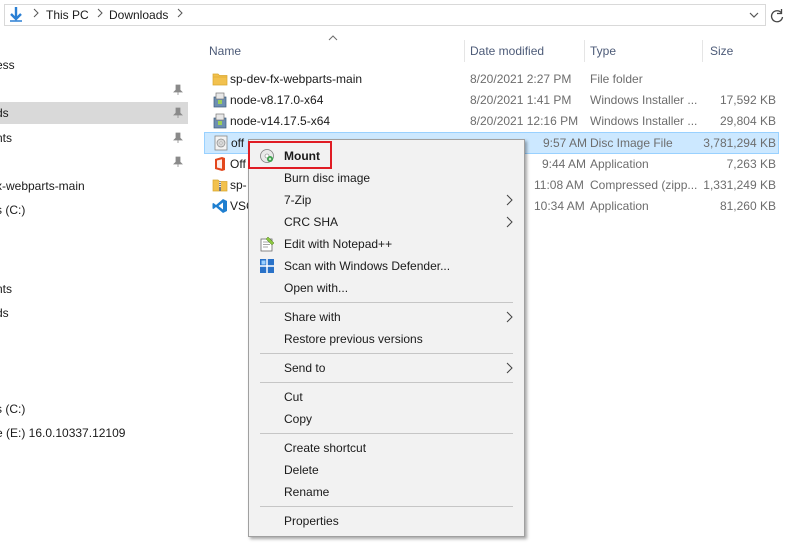 This screenshot has width=789, height=550. What do you see at coordinates (42, 186) in the screenshot?
I see `nav-item-label: x-webparts-main` at bounding box center [42, 186].